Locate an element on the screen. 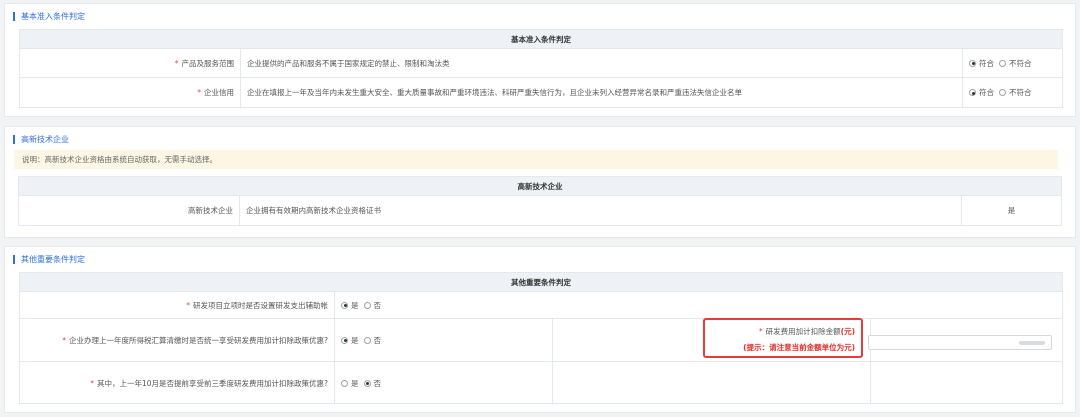 Image resolution: width=1080 pixels, height=417 pixels. high-tech-table: 高新技术企业 高新技术企业 企业拥有有效期内高新技术企业资格证书 是 is located at coordinates (540, 201).